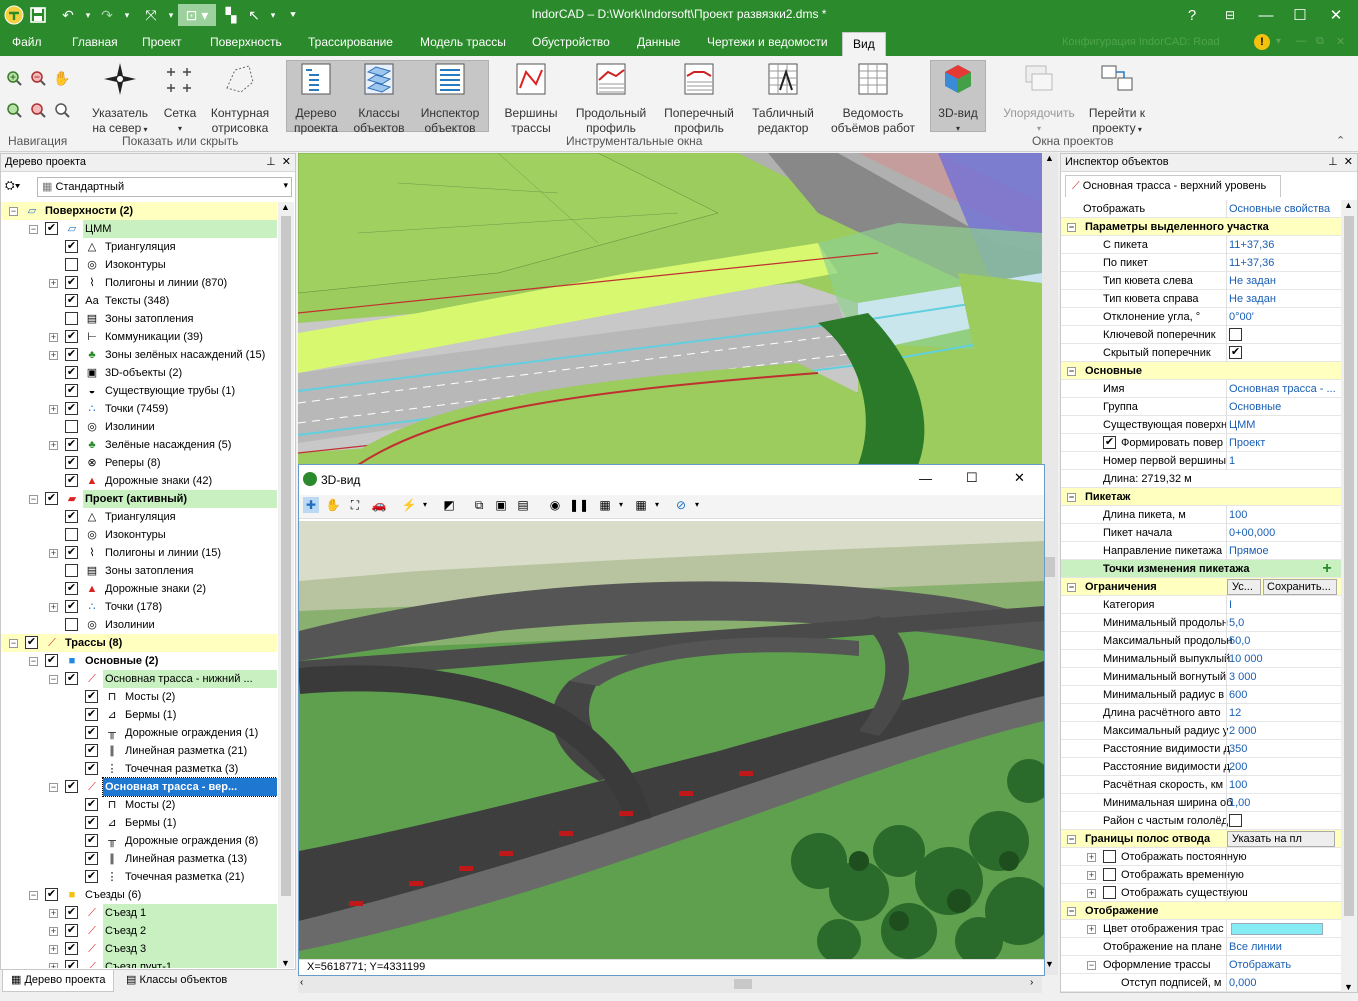 This screenshot has height=1001, width=1358. I want to click on table-editor-button: Табличный редактор, so click(783, 99).